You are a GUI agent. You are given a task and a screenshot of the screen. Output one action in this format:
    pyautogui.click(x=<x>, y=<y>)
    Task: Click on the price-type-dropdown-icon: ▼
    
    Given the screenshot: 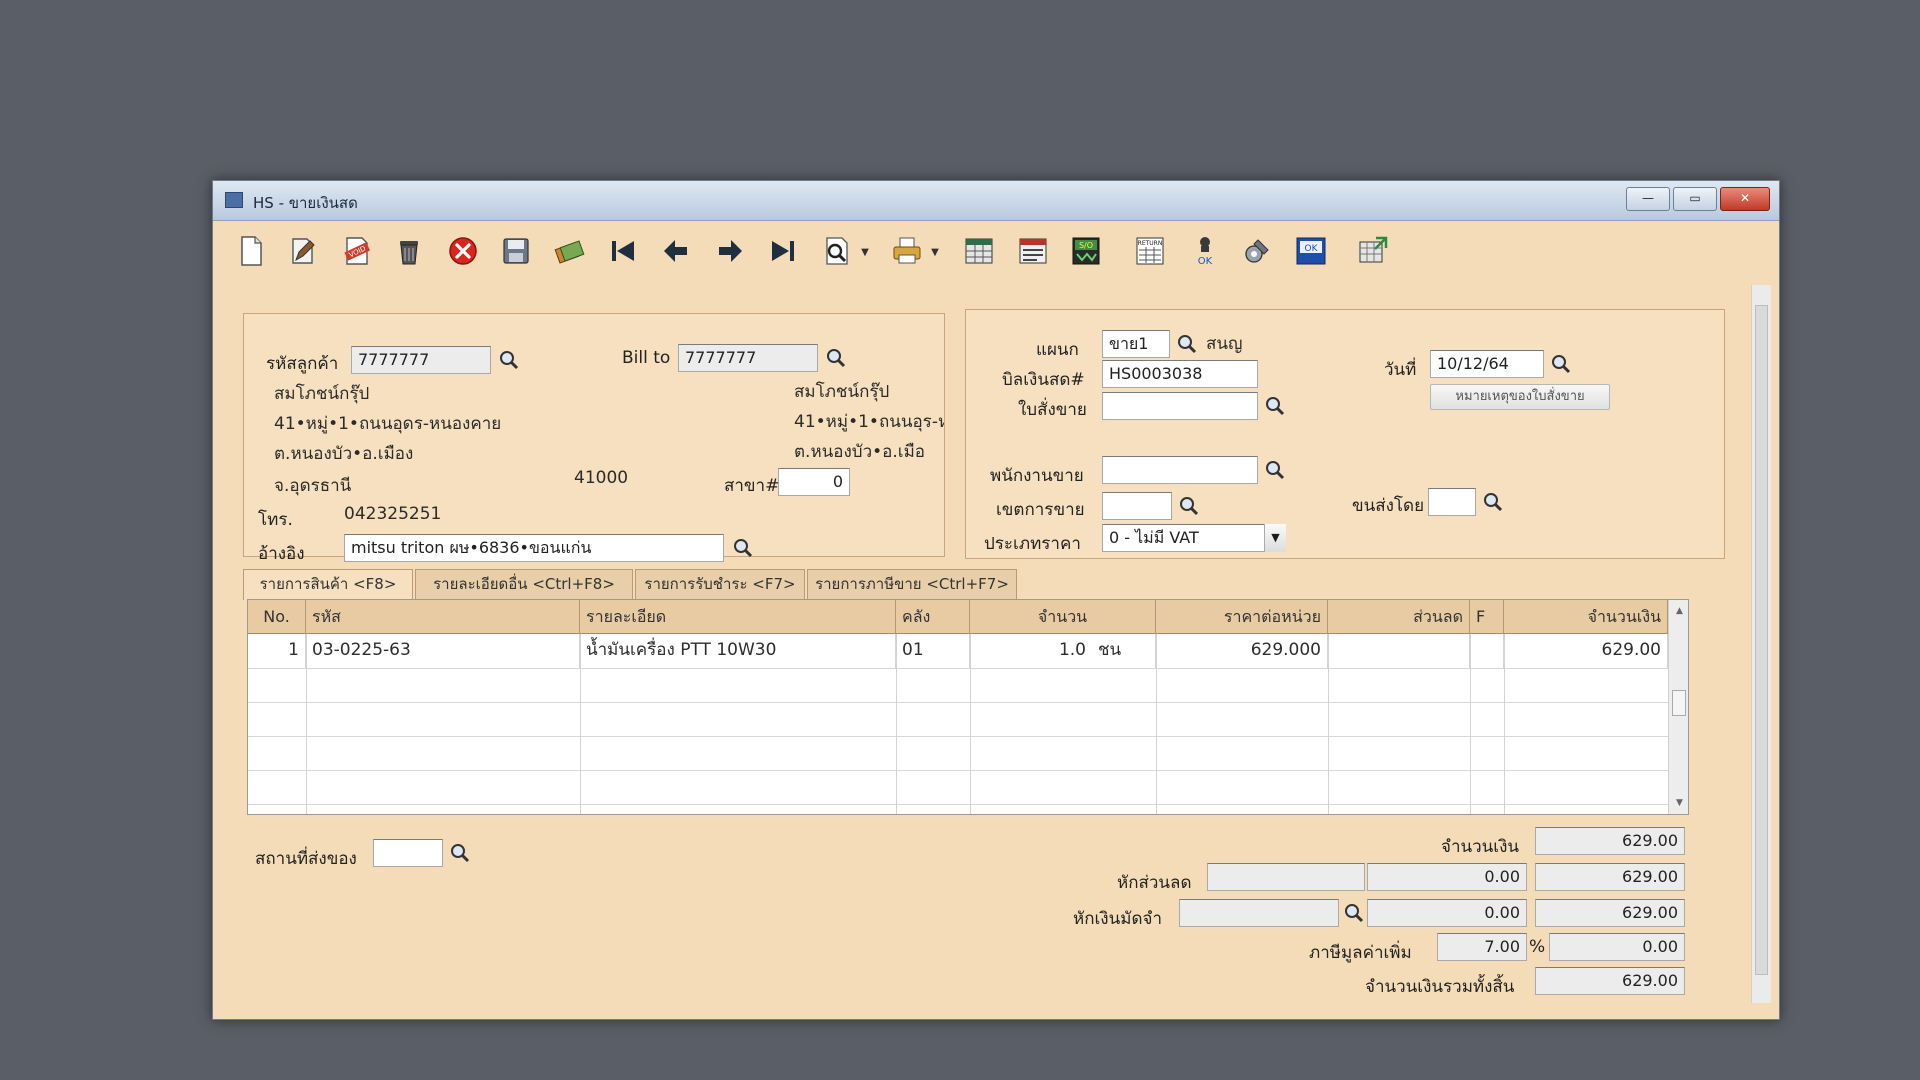 What is the action you would take?
    pyautogui.click(x=1275, y=538)
    